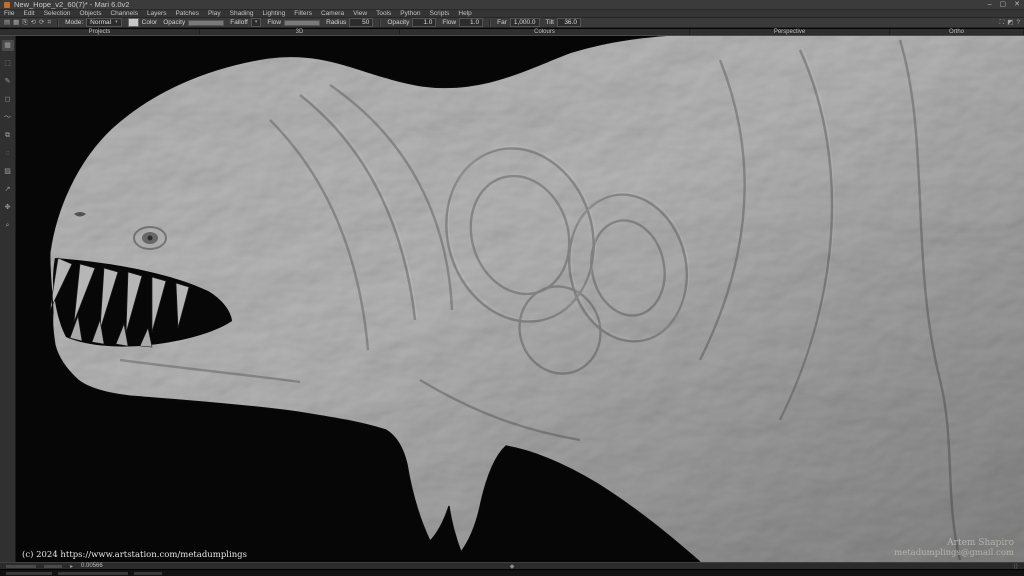  Describe the element at coordinates (512, 566) in the screenshot. I see `status-bar: ▸ 0.00566 ◆ ⟨⟩` at that location.